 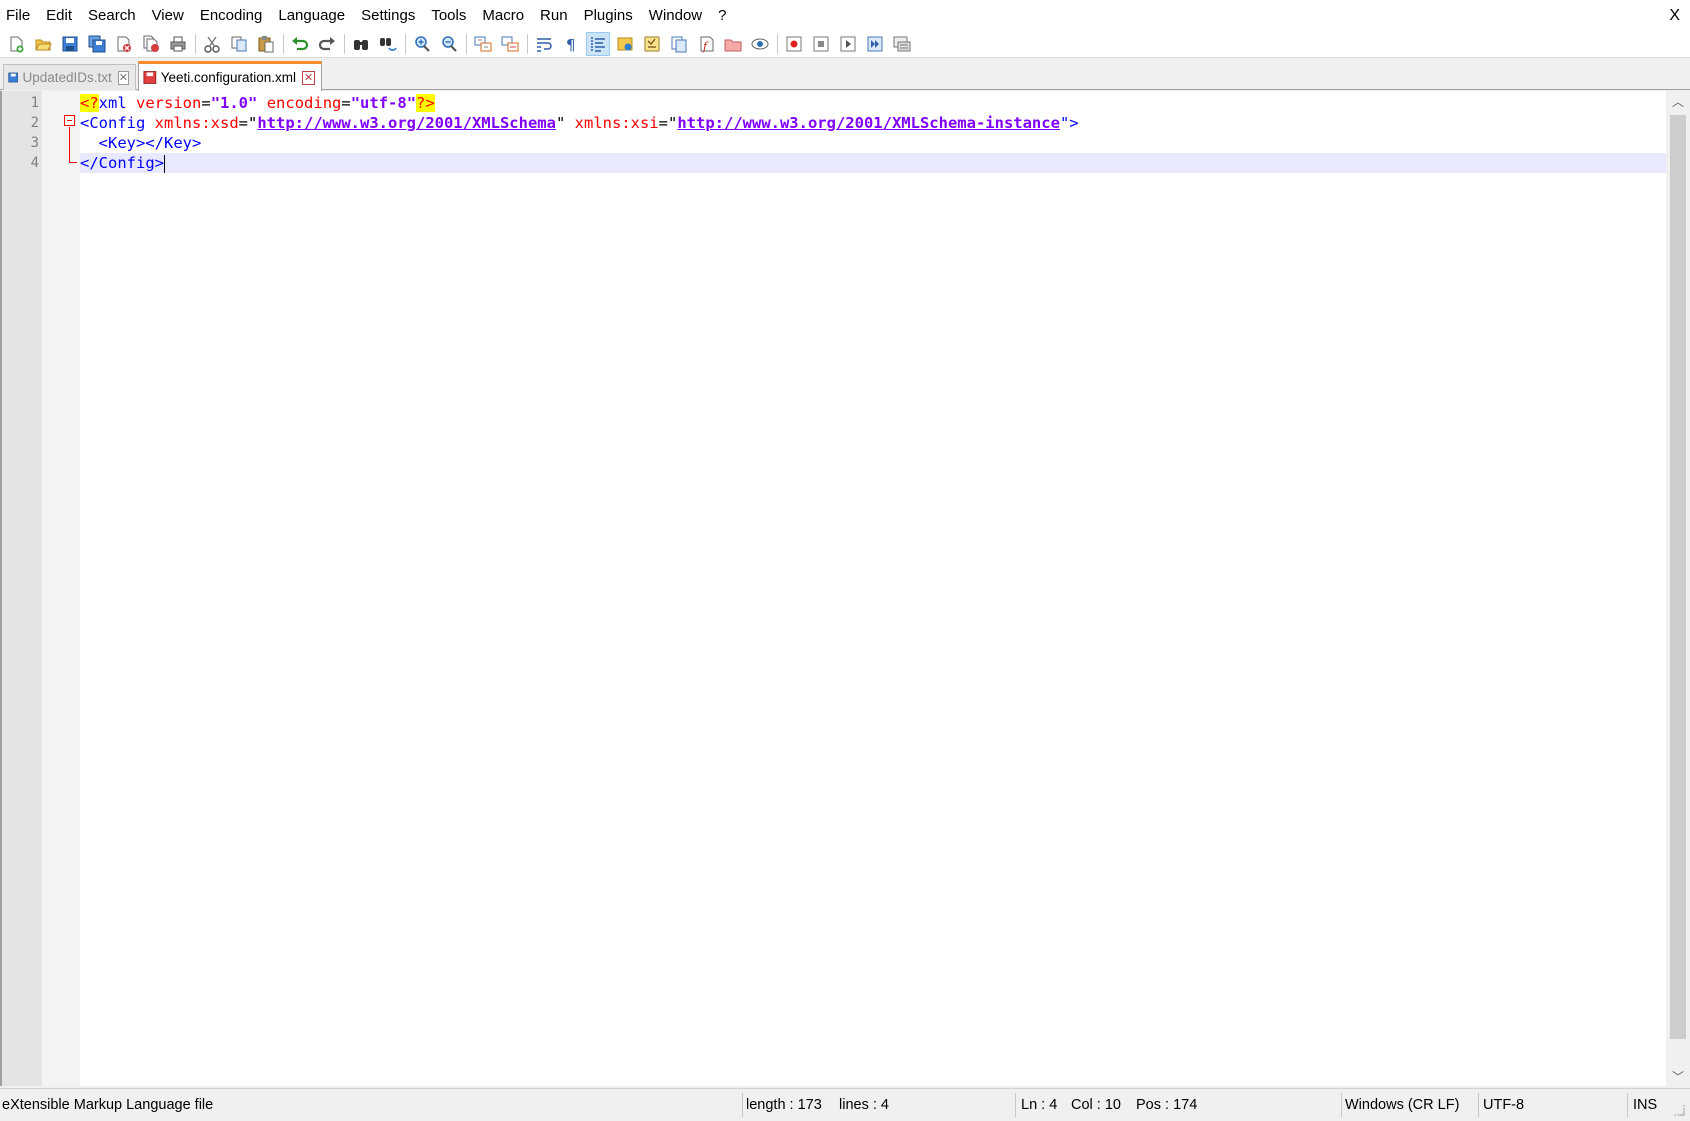 What do you see at coordinates (231, 15) in the screenshot?
I see `menu-encoding: Encoding` at bounding box center [231, 15].